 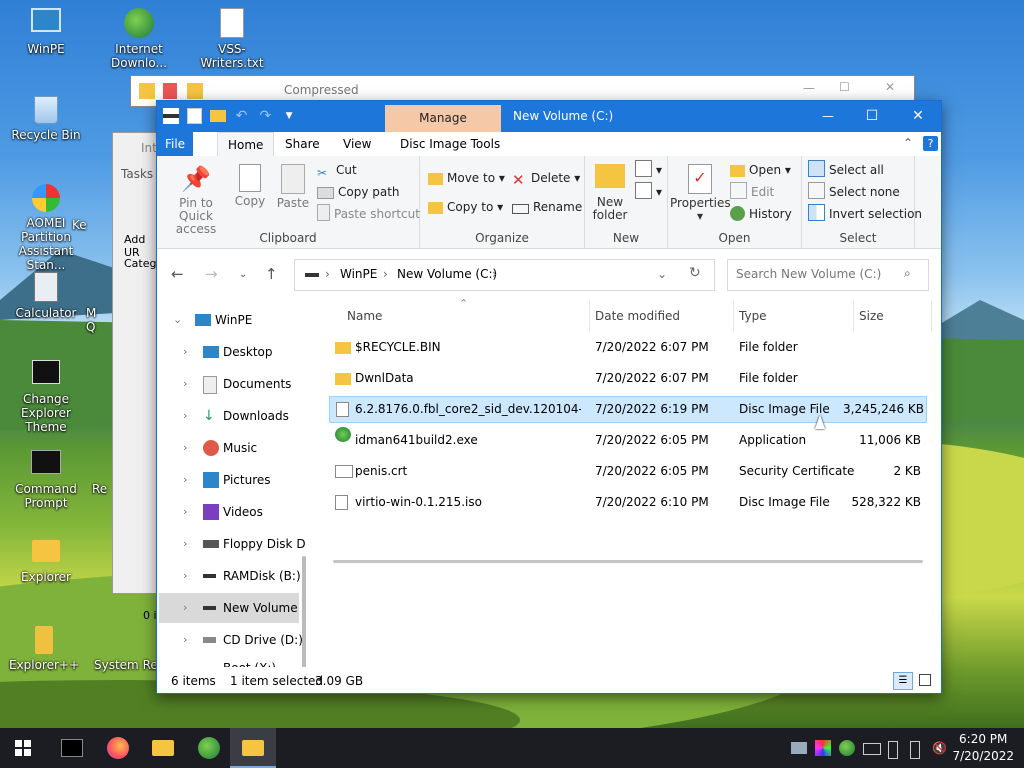 I want to click on refresh-button: ↻, so click(x=695, y=273).